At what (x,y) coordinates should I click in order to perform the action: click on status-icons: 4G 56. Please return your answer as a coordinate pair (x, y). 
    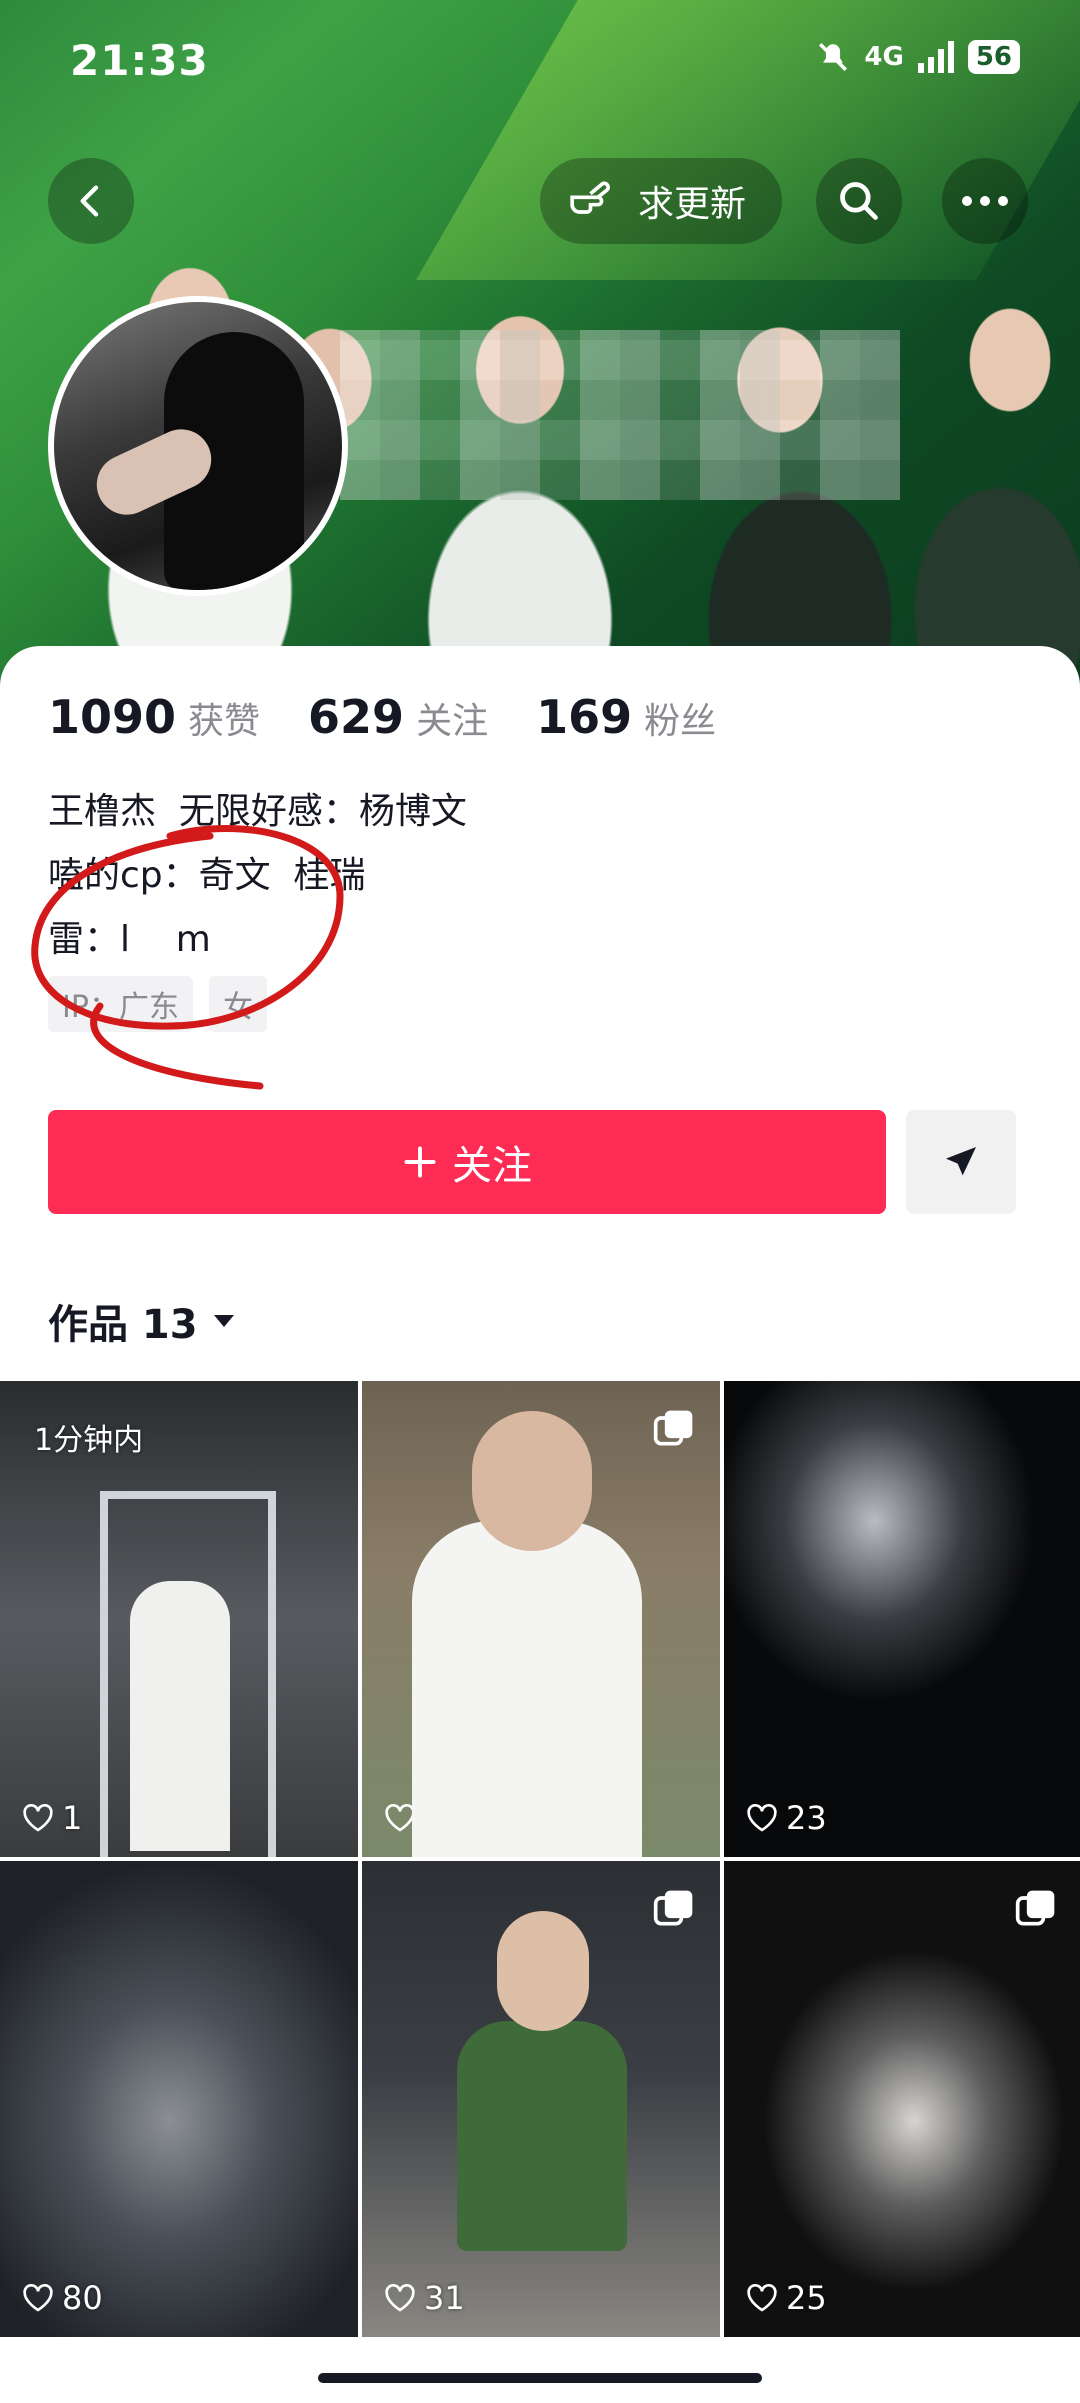
    Looking at the image, I should click on (918, 57).